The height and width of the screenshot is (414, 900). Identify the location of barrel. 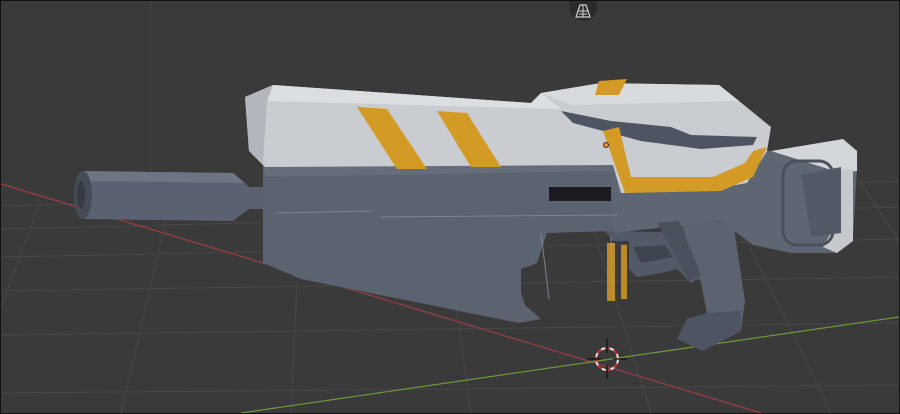
(170, 196).